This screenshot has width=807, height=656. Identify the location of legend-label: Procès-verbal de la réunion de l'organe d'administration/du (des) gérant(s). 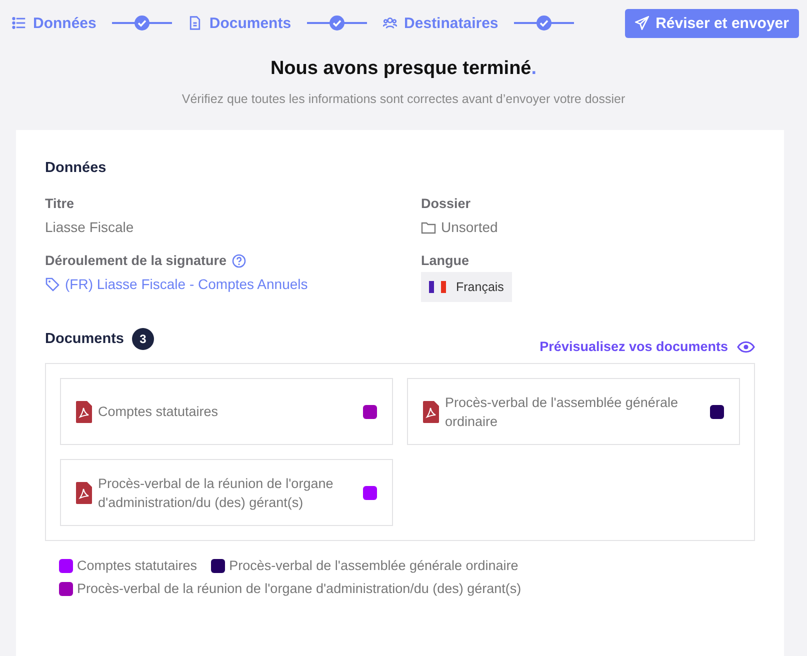
(299, 588).